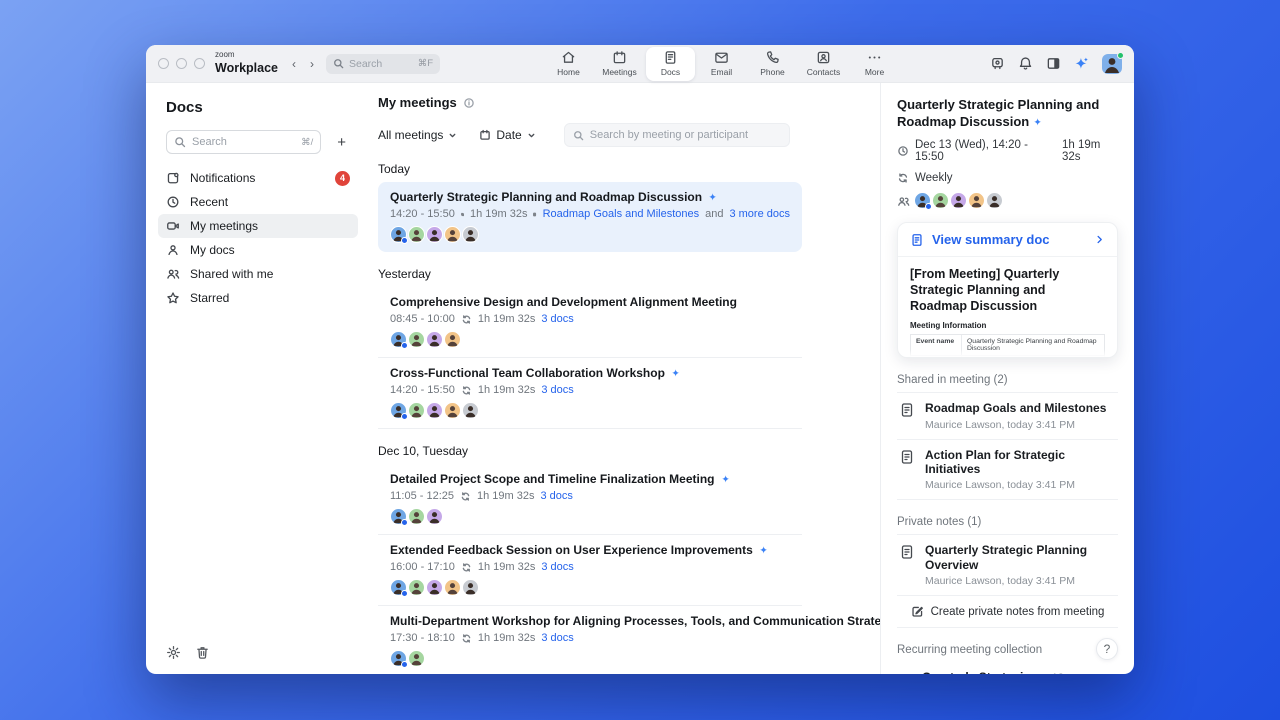 Image resolution: width=1280 pixels, height=720 pixels. What do you see at coordinates (1006, 557) in the screenshot?
I see `doc-title: Quarterly Strategic Planning Overview` at bounding box center [1006, 557].